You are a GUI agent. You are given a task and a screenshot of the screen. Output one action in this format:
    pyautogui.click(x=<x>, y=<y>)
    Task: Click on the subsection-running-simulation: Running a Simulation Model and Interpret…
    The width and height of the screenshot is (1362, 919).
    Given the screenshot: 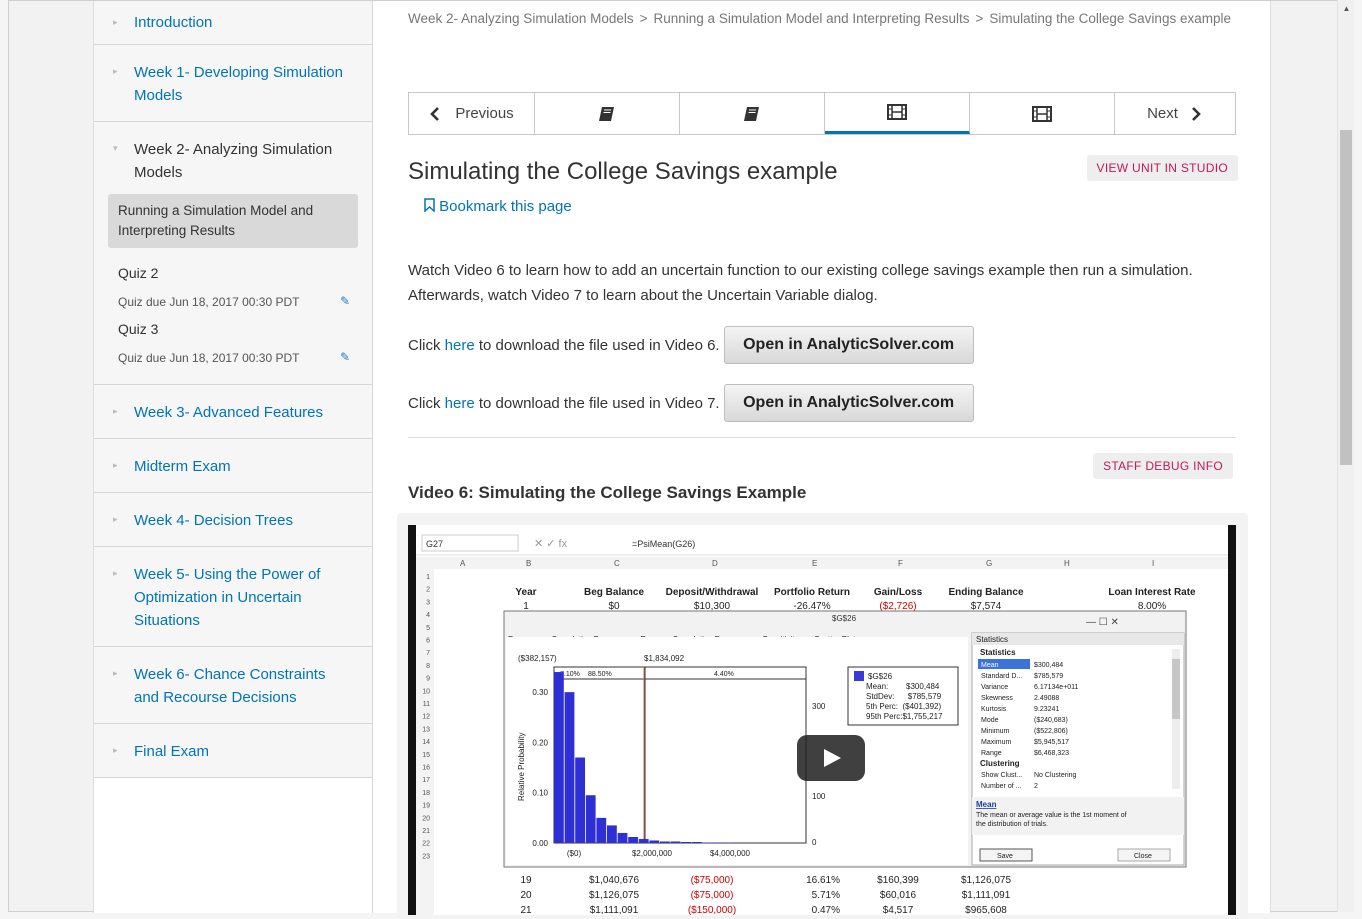 What is the action you would take?
    pyautogui.click(x=233, y=221)
    